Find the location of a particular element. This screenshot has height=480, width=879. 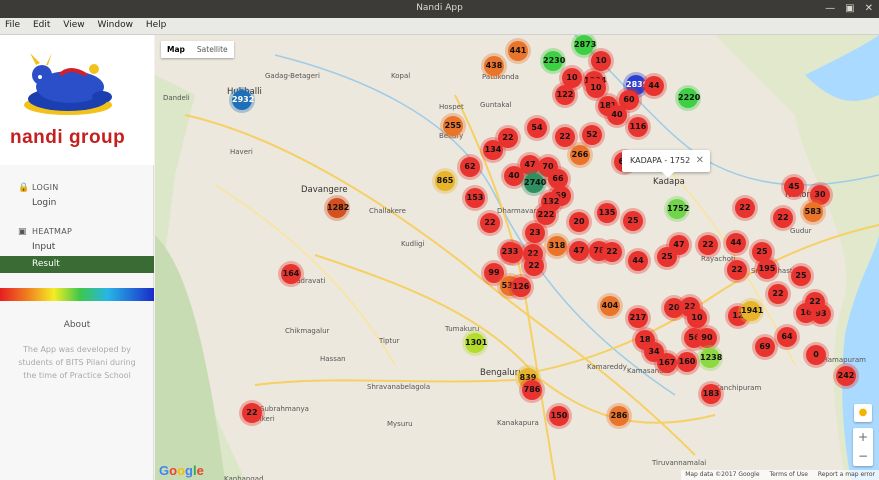

cluster-marker: 45 is located at coordinates (794, 187).